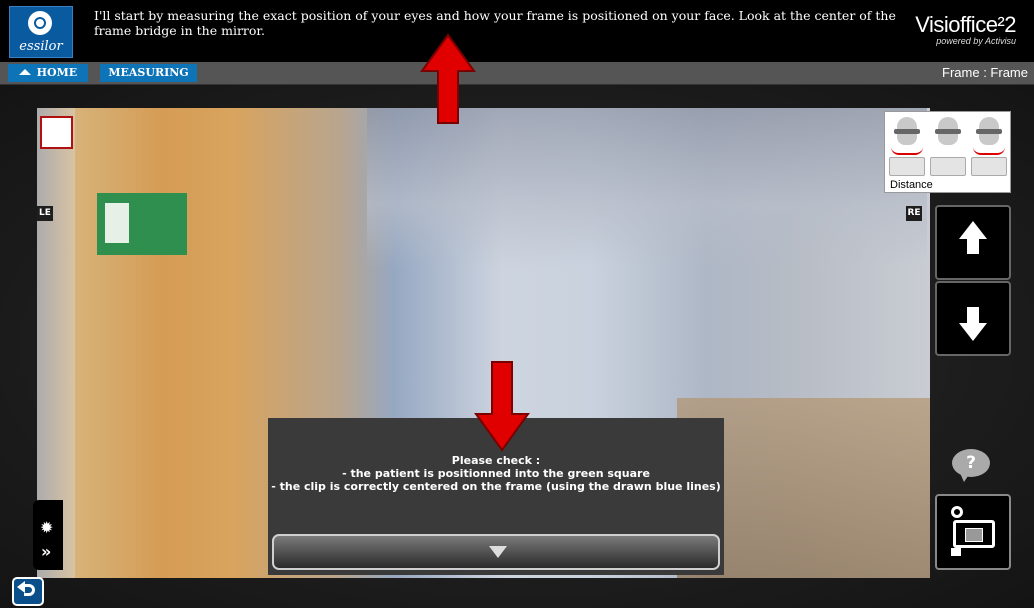 Image resolution: width=1034 pixels, height=608 pixels. I want to click on collapse-panel-button, so click(496, 552).